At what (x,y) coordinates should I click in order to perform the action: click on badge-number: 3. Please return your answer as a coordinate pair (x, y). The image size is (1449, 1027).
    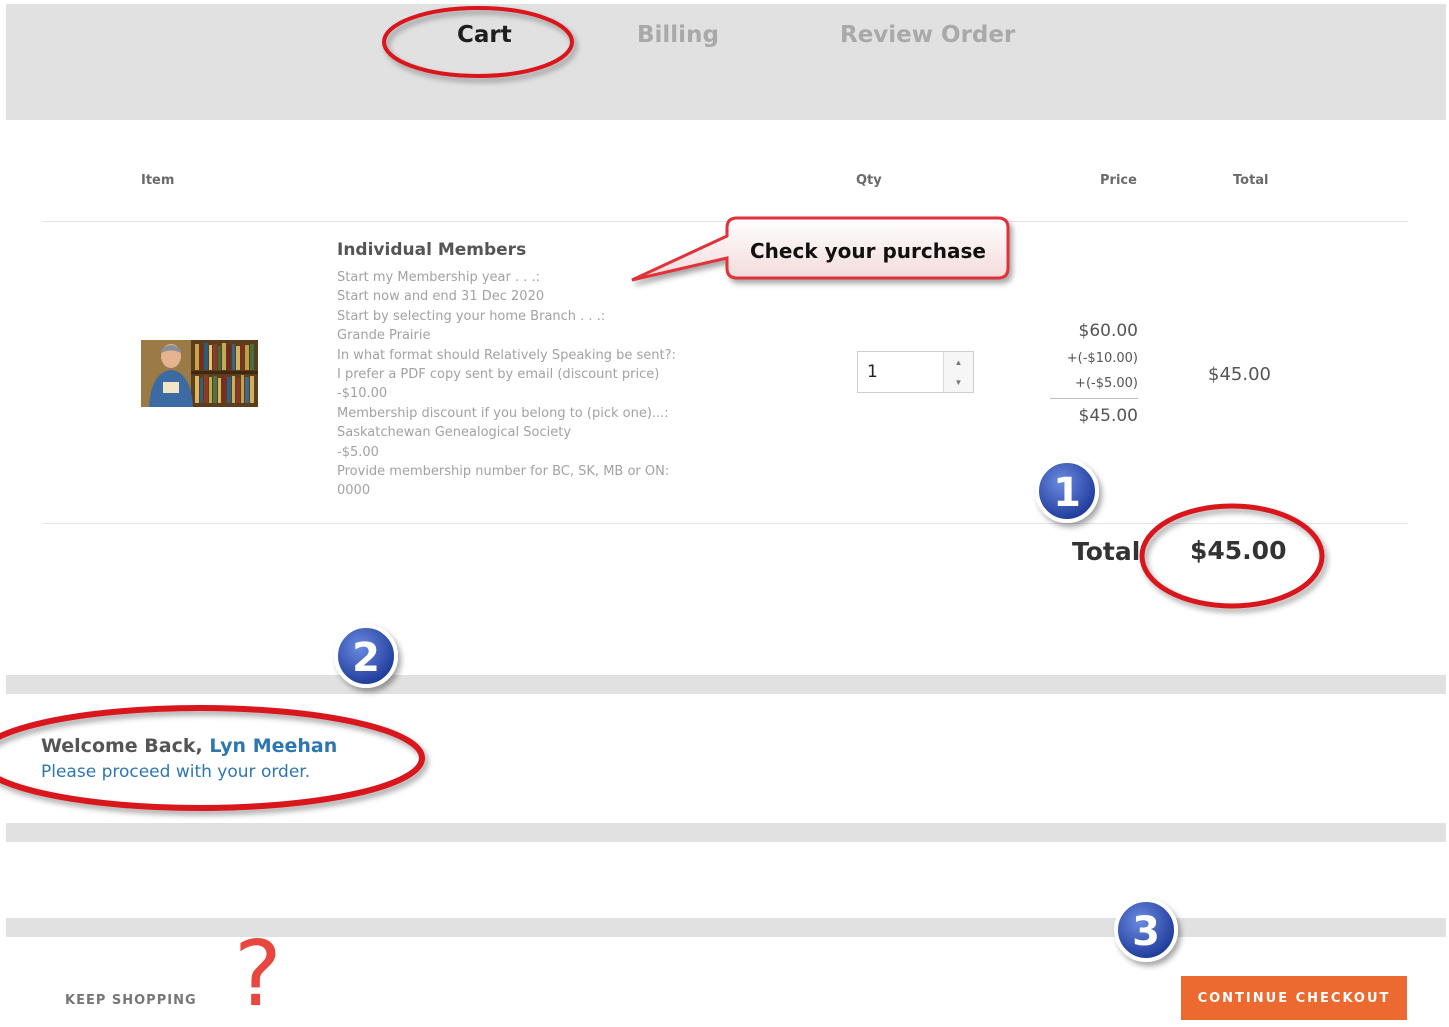
    Looking at the image, I should click on (1146, 932).